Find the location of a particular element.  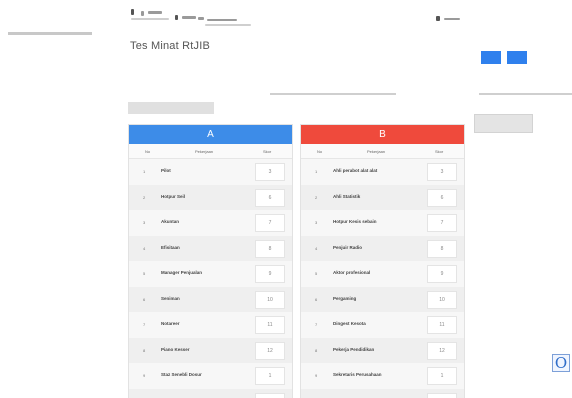

table-row: 7 Dingest Kesota 11 is located at coordinates (382, 325).